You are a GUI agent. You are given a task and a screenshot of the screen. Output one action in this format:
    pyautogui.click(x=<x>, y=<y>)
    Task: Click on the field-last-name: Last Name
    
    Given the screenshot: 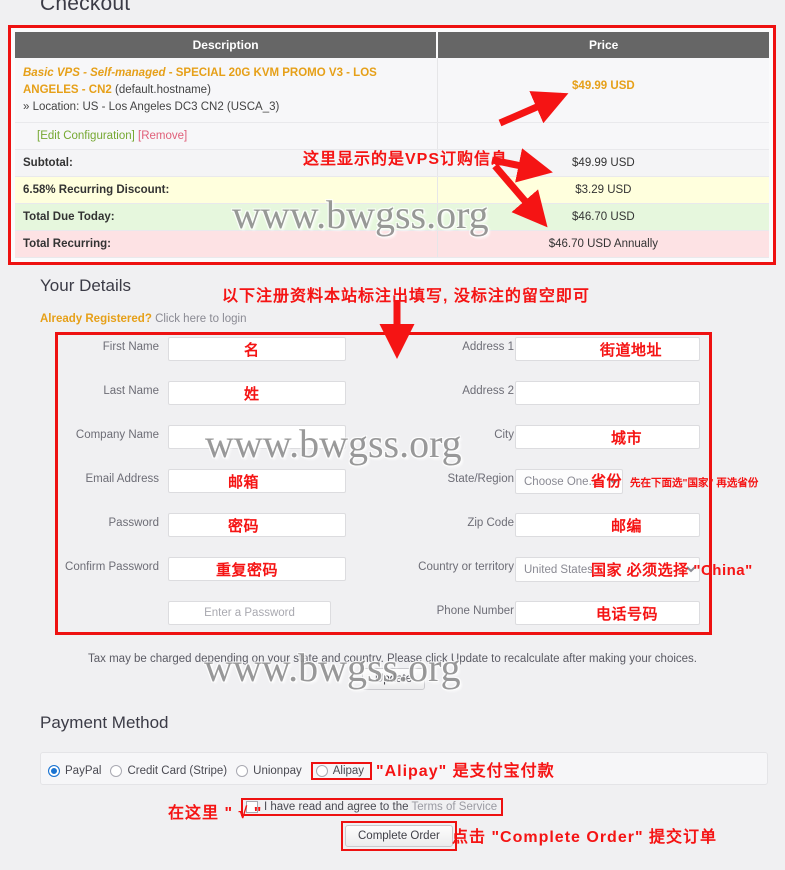 What is the action you would take?
    pyautogui.click(x=173, y=393)
    